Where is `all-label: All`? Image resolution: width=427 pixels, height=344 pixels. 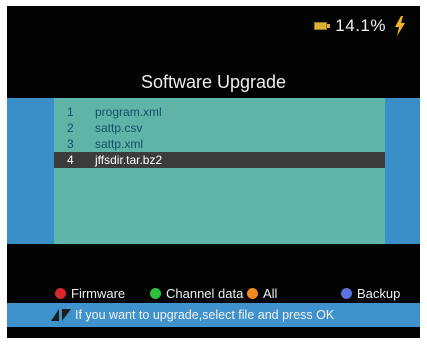 all-label: All is located at coordinates (270, 293).